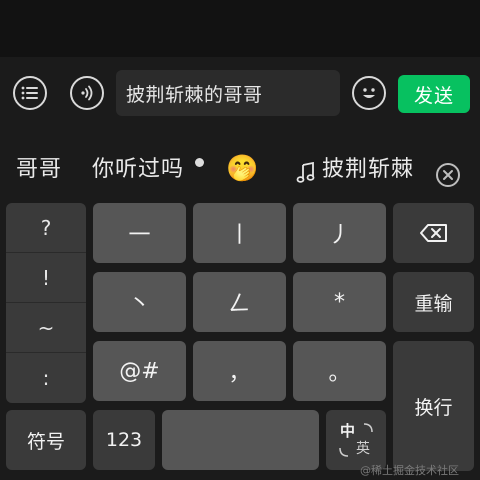 The height and width of the screenshot is (480, 480). I want to click on close-icon, so click(448, 175).